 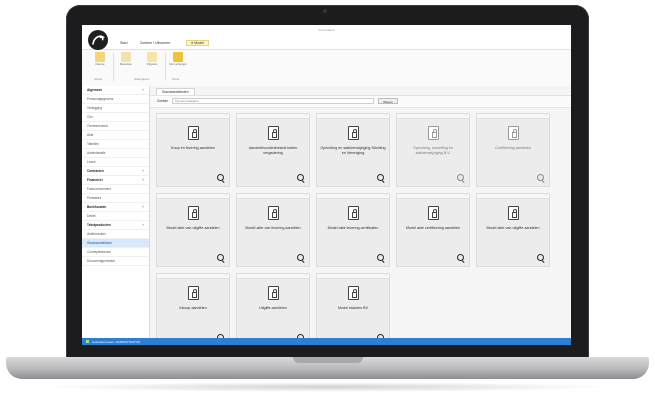 I want to click on ribbon-tab-search: Zoeken / Uitvoeren, so click(x=155, y=43).